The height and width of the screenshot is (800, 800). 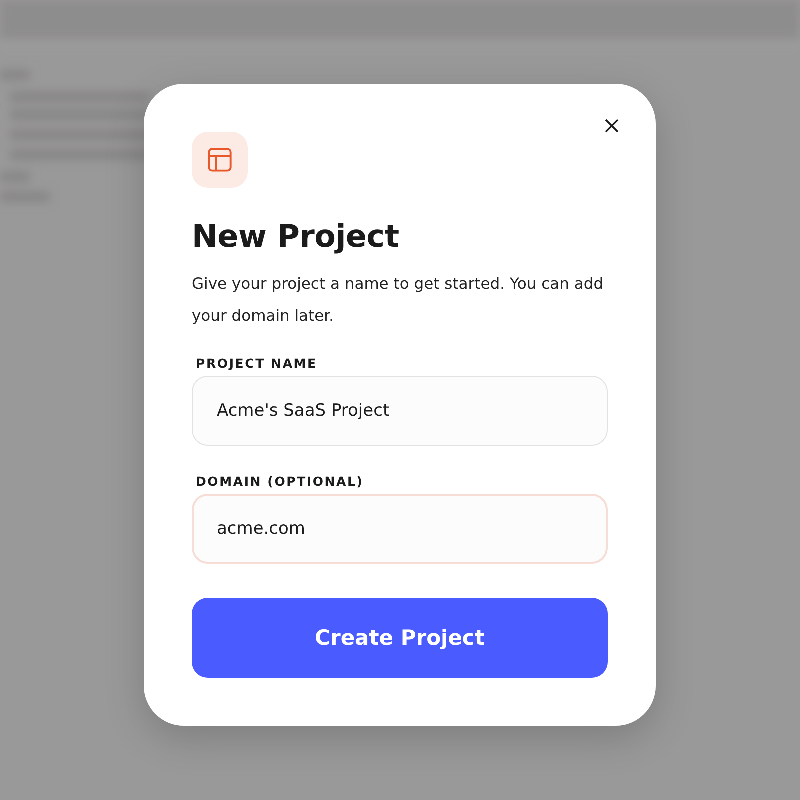 I want to click on dialog-description: Give your project a name to get started. You can add your domain later., so click(x=398, y=300).